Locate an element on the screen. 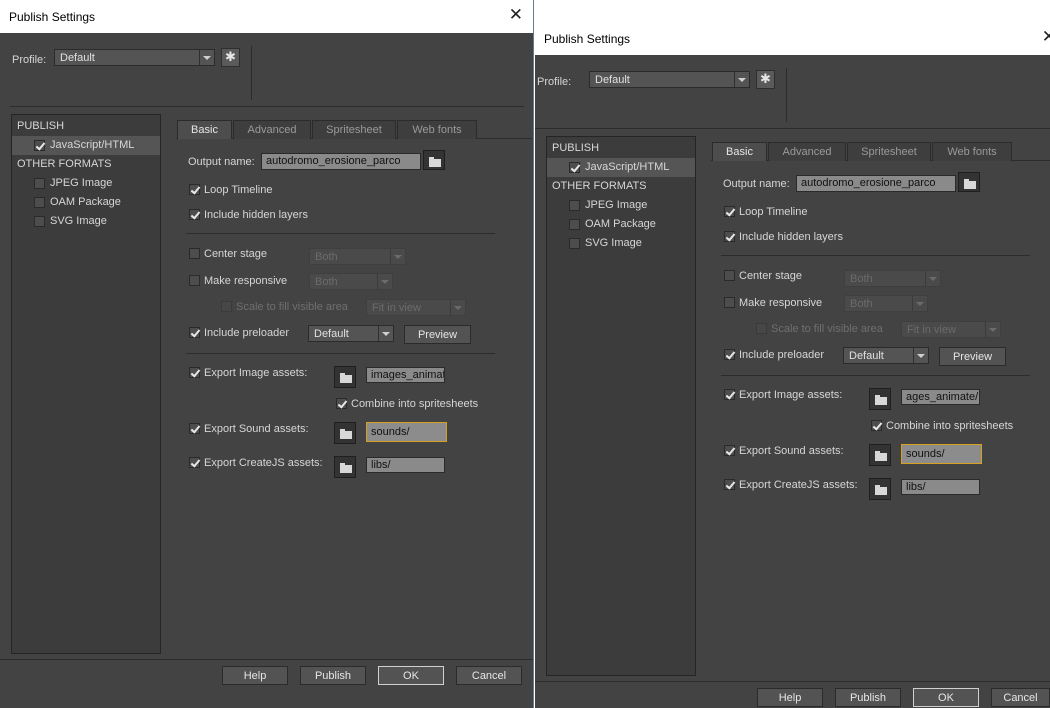 The height and width of the screenshot is (708, 1050). center-stage-label: Center stage is located at coordinates (770, 276).